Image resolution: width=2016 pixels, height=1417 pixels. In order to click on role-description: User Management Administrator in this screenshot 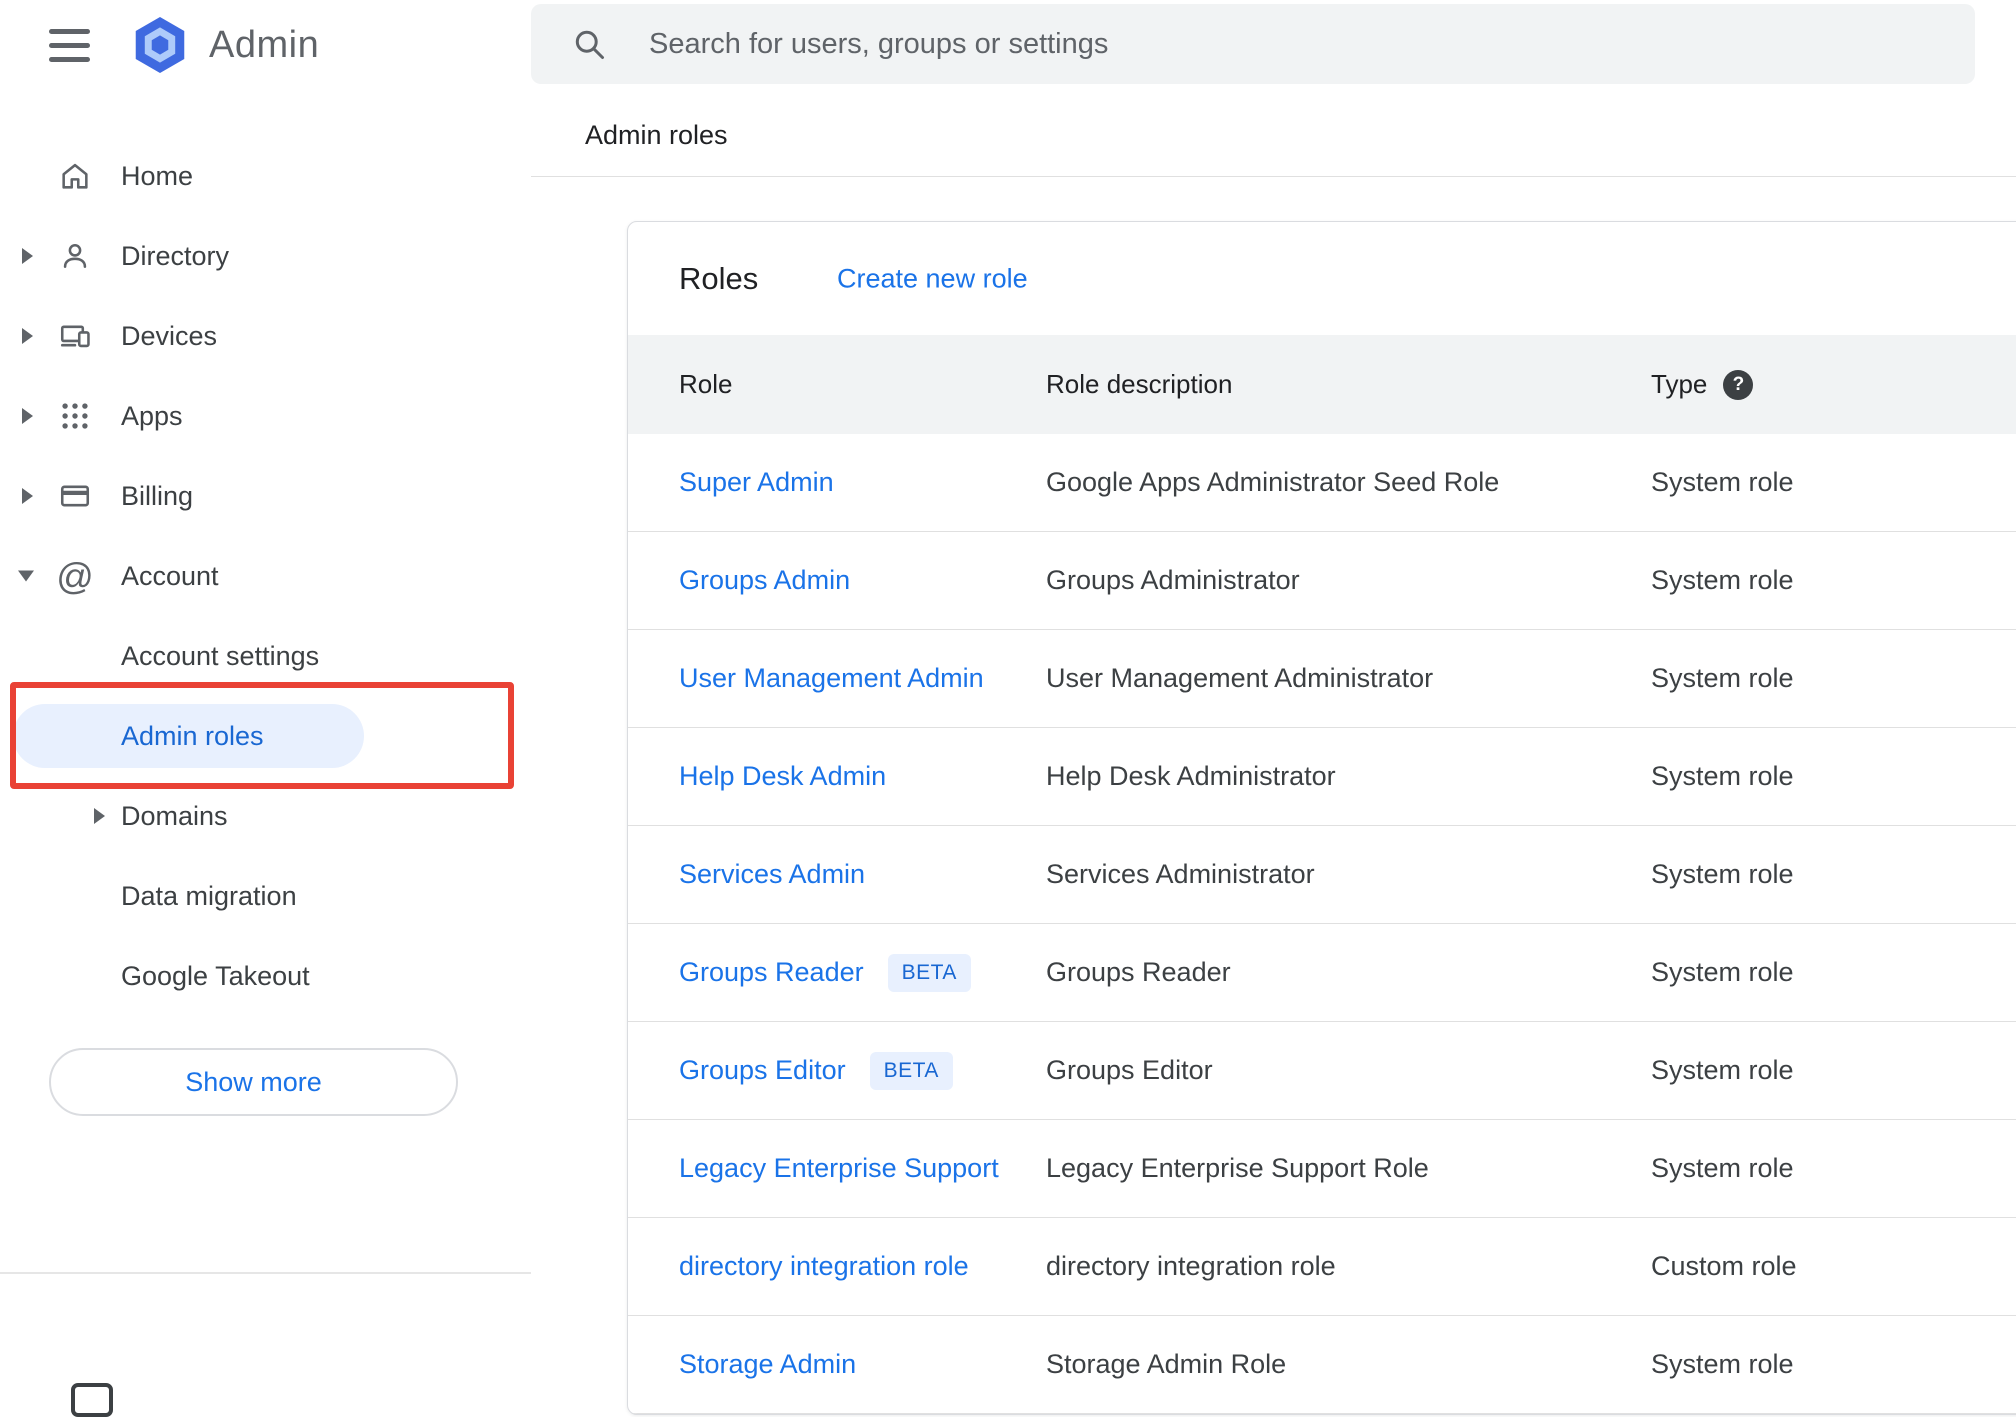, I will do `click(1240, 678)`.